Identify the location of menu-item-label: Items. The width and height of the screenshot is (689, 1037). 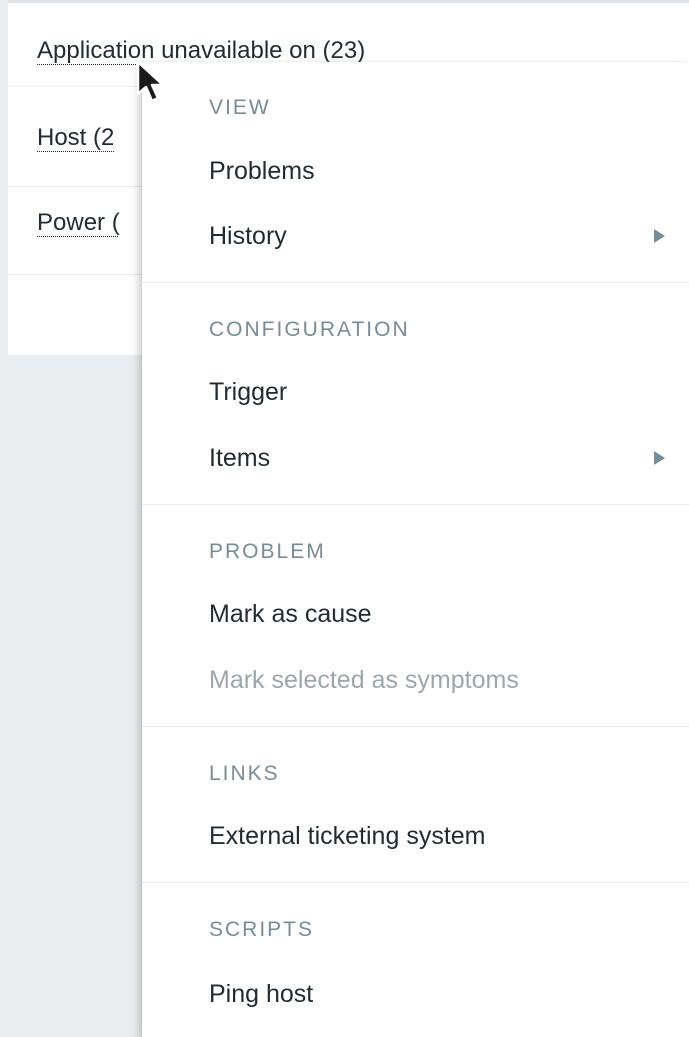
(240, 458).